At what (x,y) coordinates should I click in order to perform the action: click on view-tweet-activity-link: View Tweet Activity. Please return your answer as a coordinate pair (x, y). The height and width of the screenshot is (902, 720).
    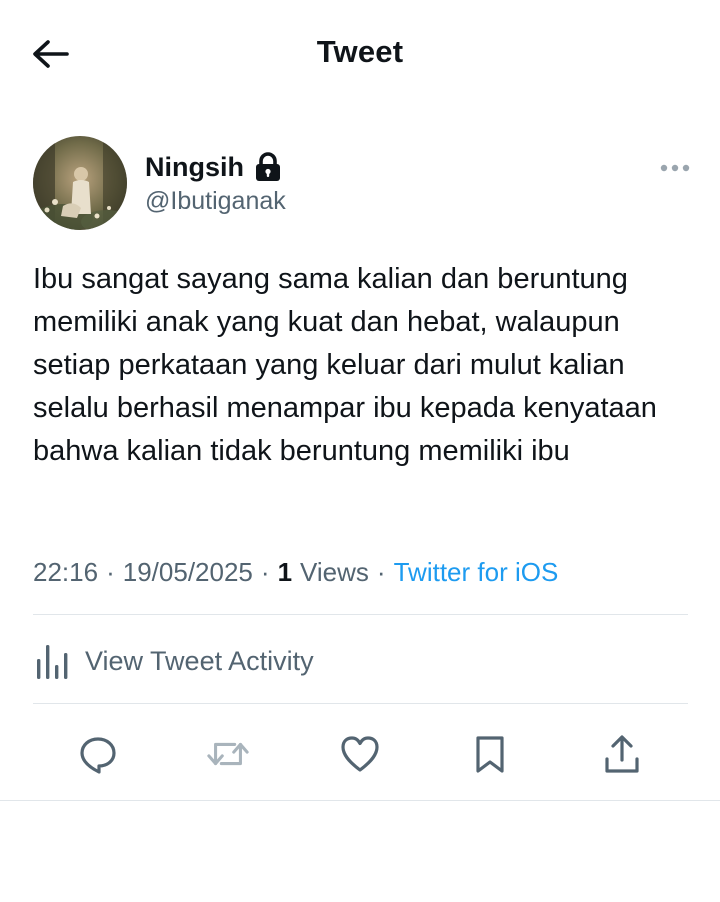
    Looking at the image, I should click on (173, 661).